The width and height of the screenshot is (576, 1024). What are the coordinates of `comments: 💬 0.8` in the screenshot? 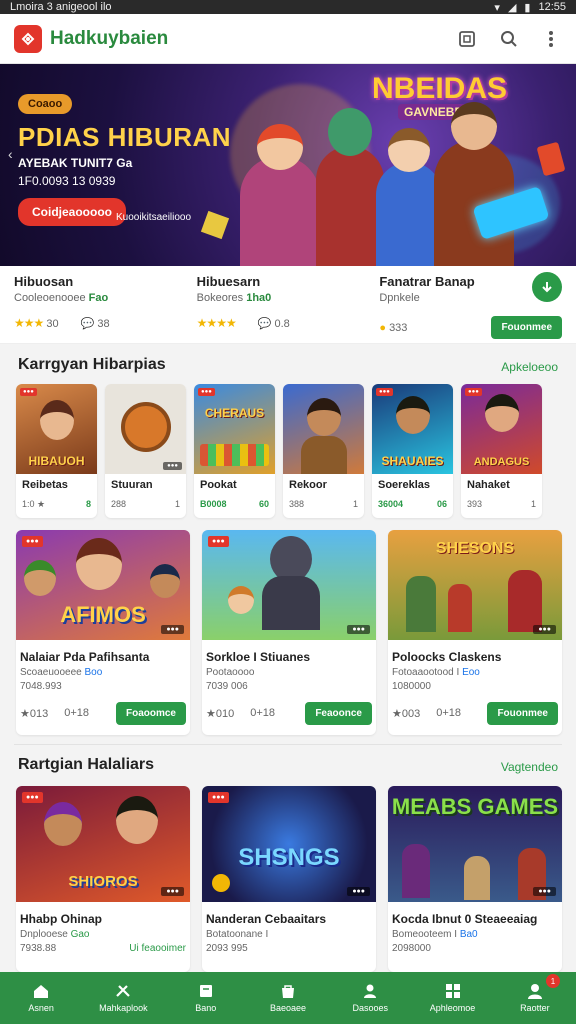 It's located at (273, 323).